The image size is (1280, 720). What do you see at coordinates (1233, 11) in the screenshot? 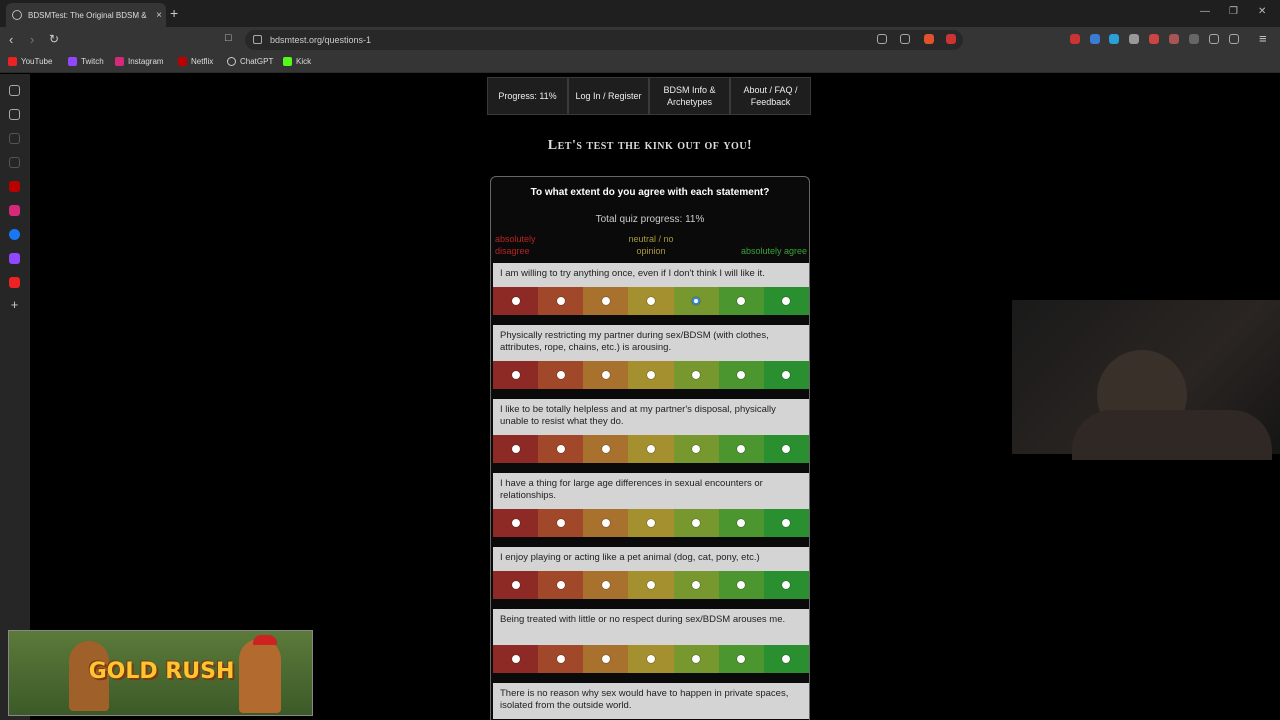
I see `maximize-icon: ❐` at bounding box center [1233, 11].